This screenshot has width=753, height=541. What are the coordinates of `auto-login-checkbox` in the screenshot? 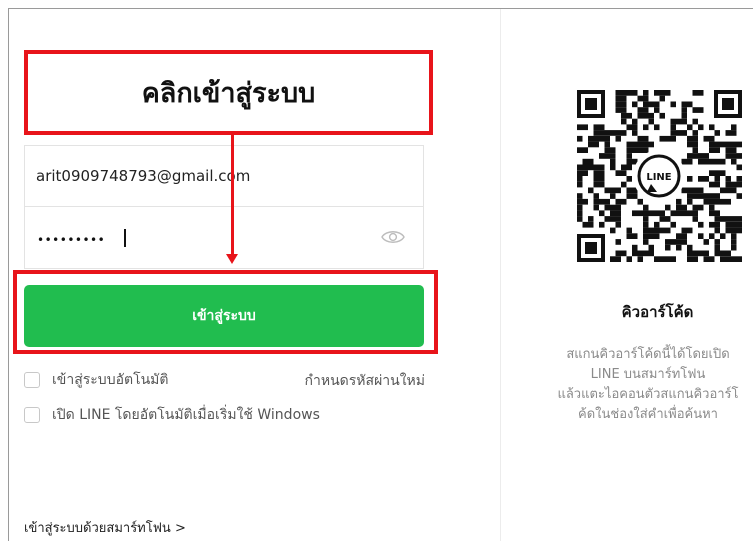 It's located at (32, 380).